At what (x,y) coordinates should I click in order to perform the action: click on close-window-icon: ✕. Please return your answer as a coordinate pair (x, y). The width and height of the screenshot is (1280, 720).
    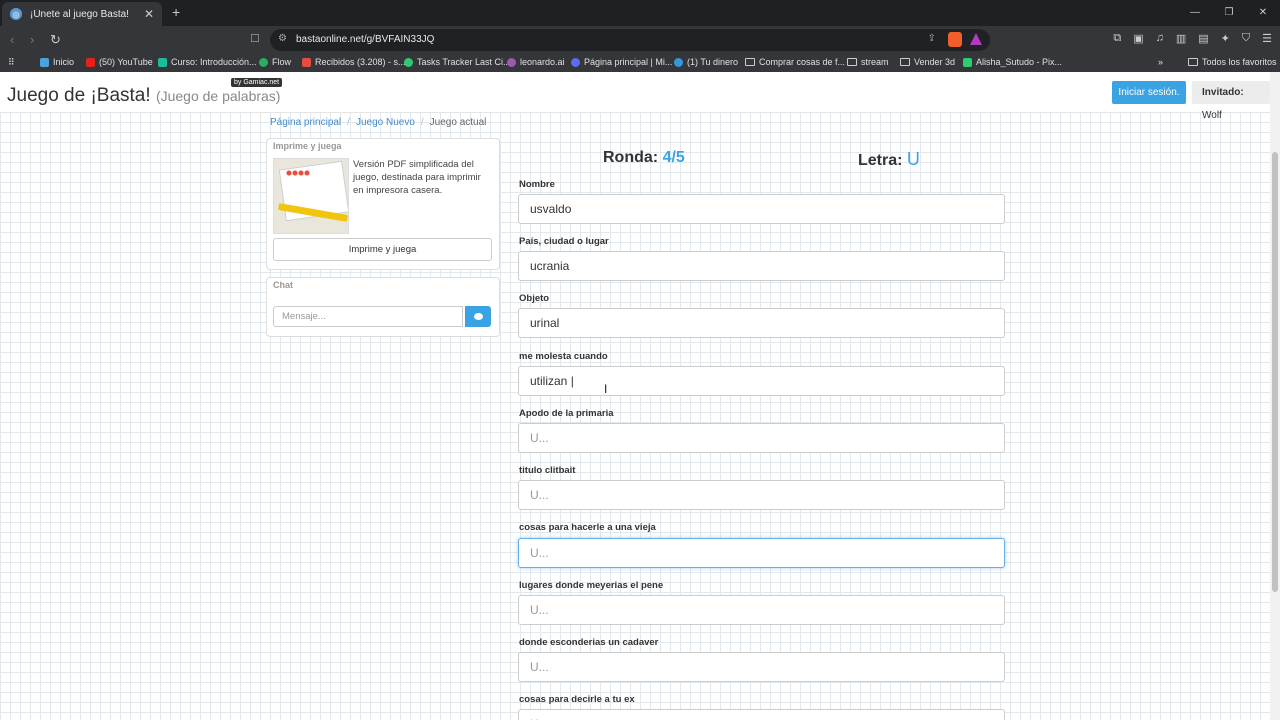
    Looking at the image, I should click on (1263, 13).